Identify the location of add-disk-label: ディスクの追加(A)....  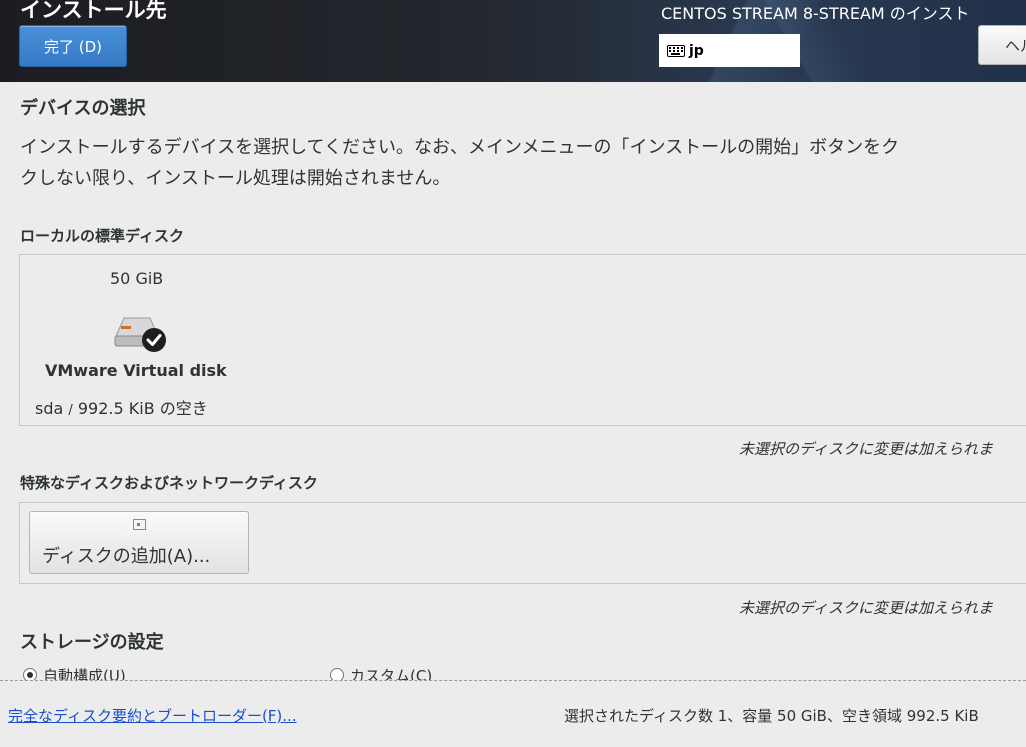
(126, 556).